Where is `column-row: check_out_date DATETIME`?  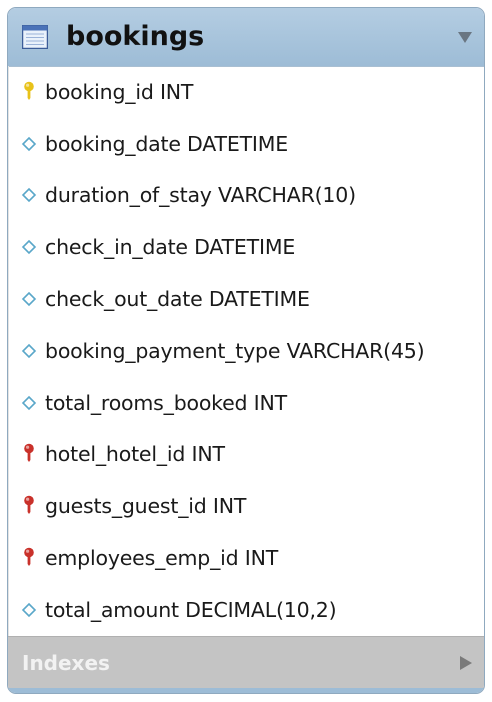
column-row: check_out_date DATETIME is located at coordinates (246, 299).